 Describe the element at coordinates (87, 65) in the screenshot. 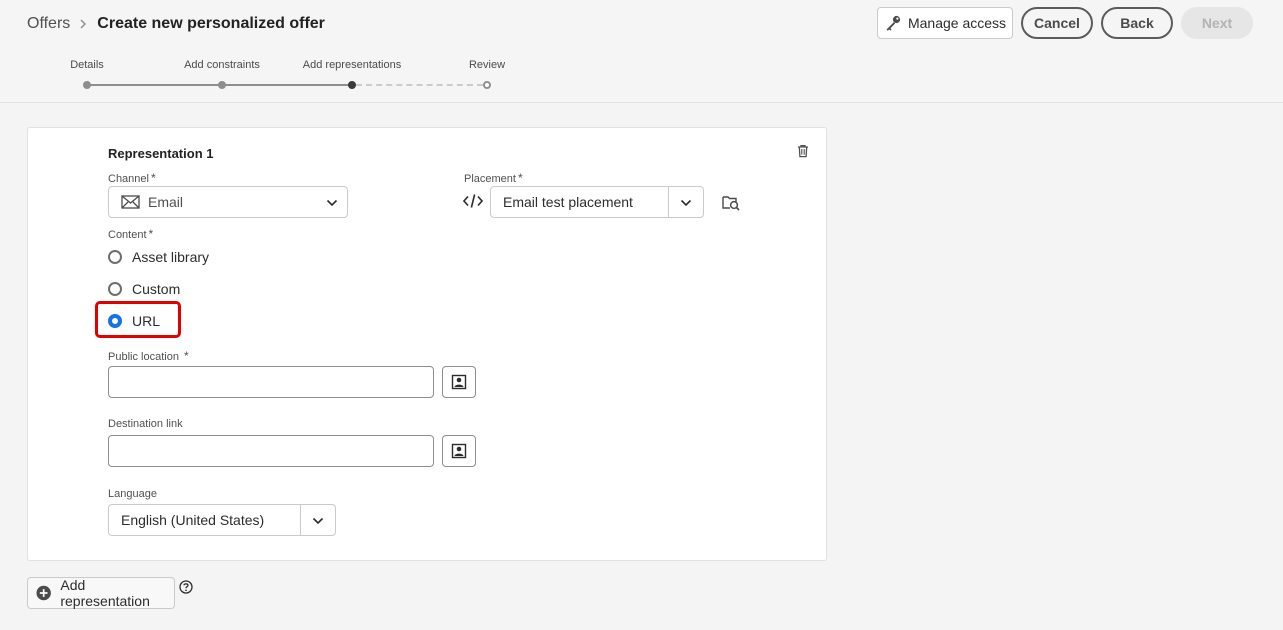

I see `step-label-details: Details` at that location.